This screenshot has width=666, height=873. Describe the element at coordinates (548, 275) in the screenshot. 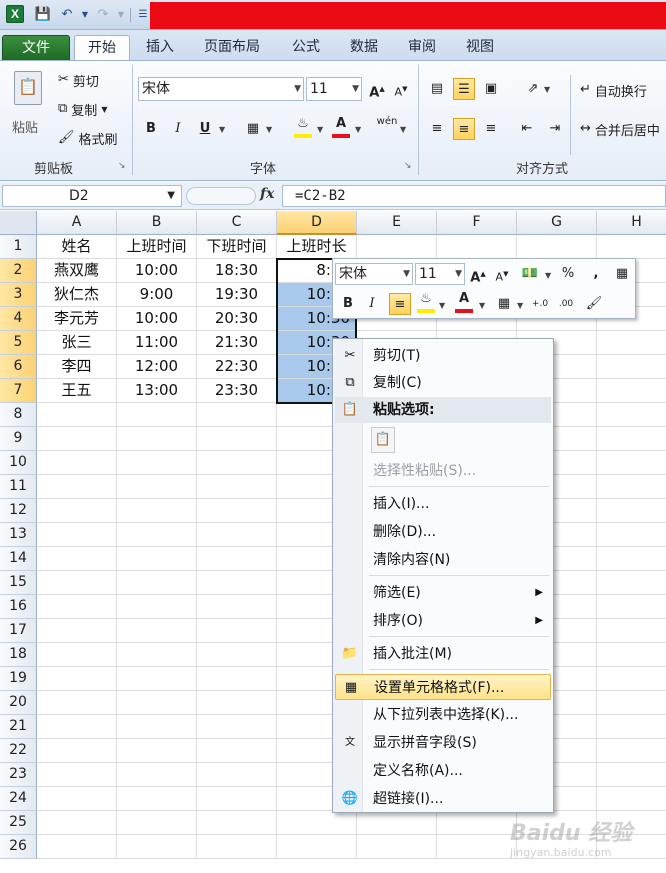

I see `mini-accounting-dropdown-icon: ▼` at that location.